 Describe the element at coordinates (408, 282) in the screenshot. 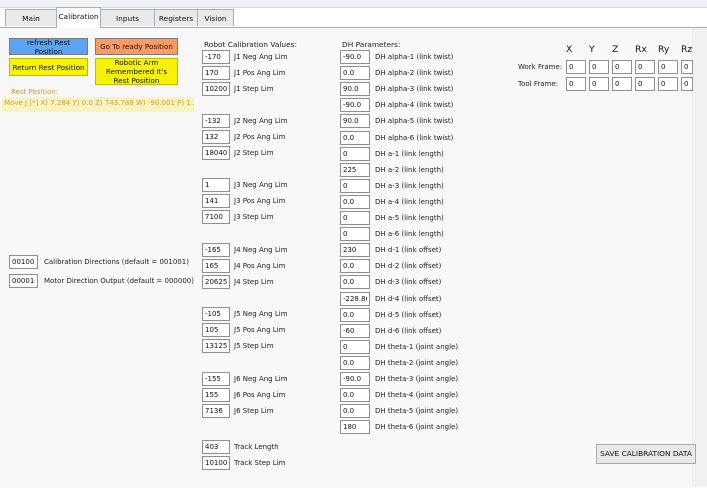

I see `dh-label-14: DH d-3 (link offset)` at that location.